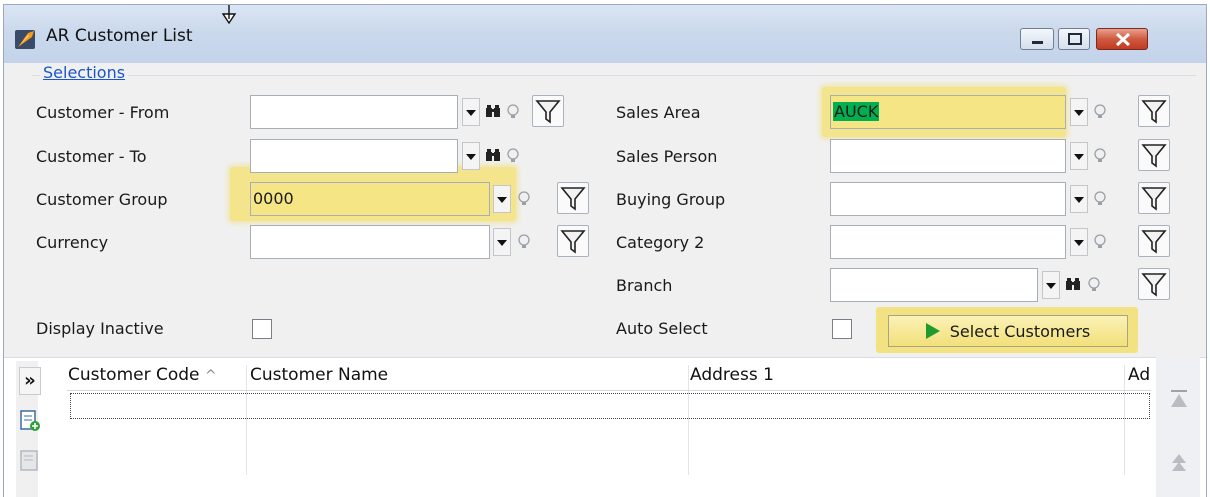 The image size is (1210, 497). What do you see at coordinates (660, 242) in the screenshot?
I see `category-2-label: Category 2` at bounding box center [660, 242].